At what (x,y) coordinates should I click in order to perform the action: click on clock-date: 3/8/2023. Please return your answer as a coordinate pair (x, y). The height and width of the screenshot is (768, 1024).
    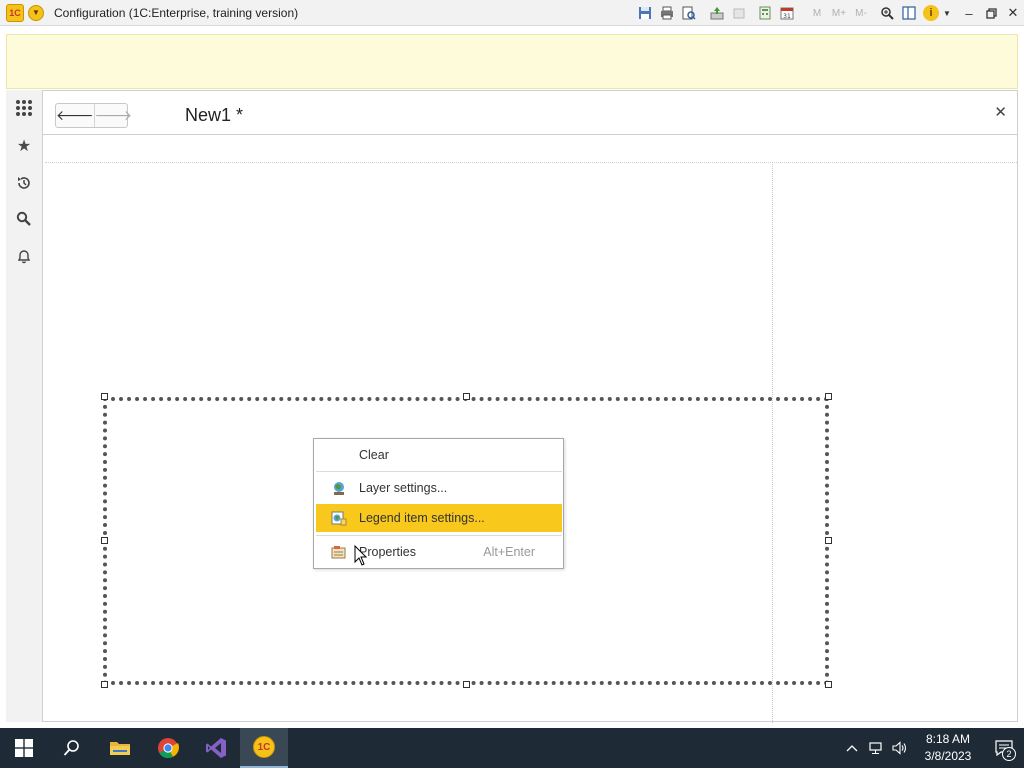
    Looking at the image, I should click on (948, 756).